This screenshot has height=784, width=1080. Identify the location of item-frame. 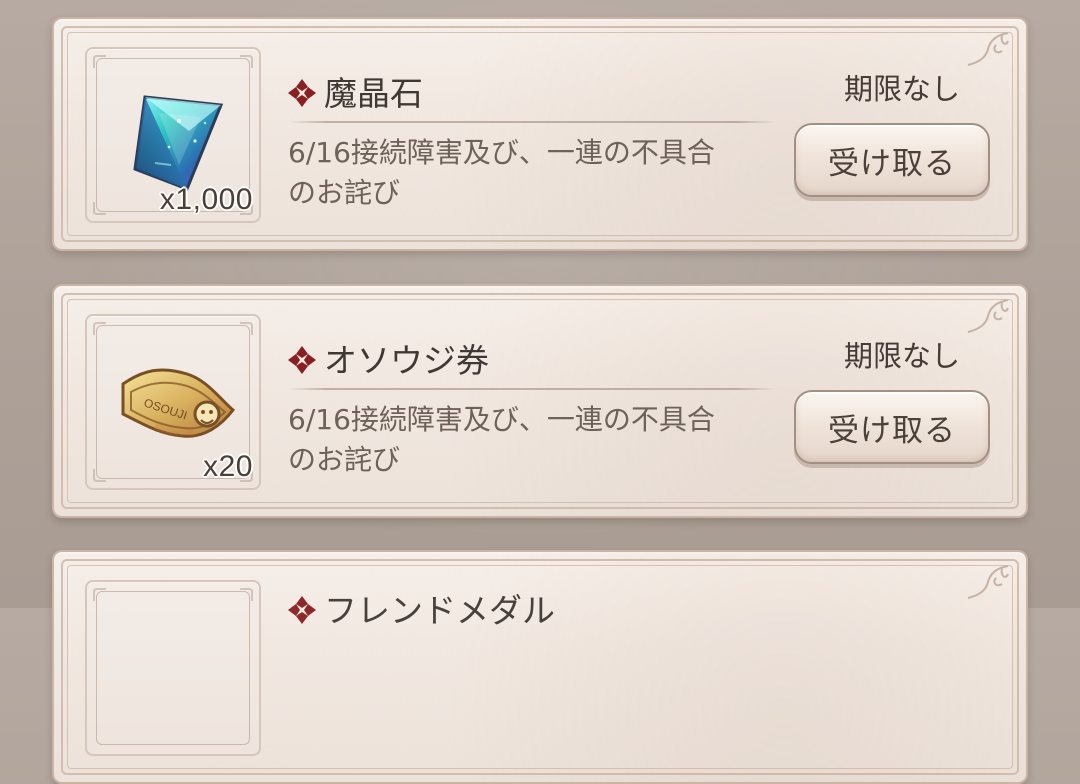
(173, 668).